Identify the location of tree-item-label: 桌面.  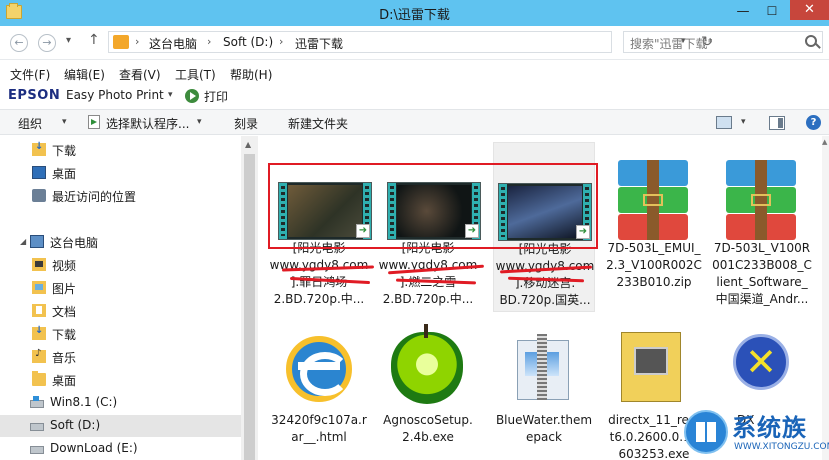
(64, 381).